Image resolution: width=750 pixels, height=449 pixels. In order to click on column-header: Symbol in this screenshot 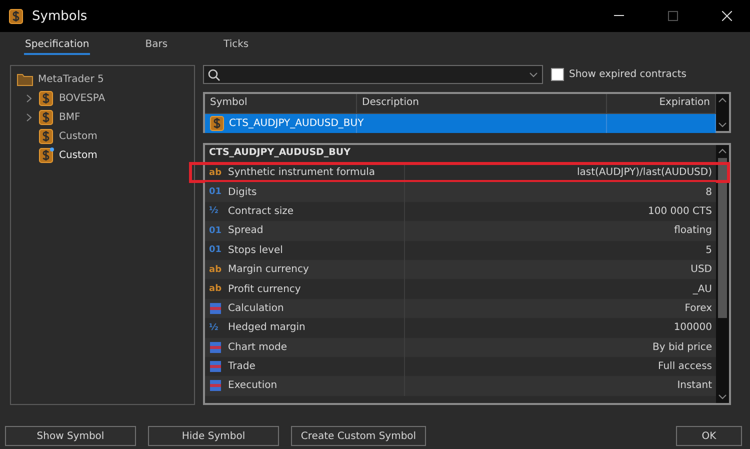, I will do `click(281, 103)`.